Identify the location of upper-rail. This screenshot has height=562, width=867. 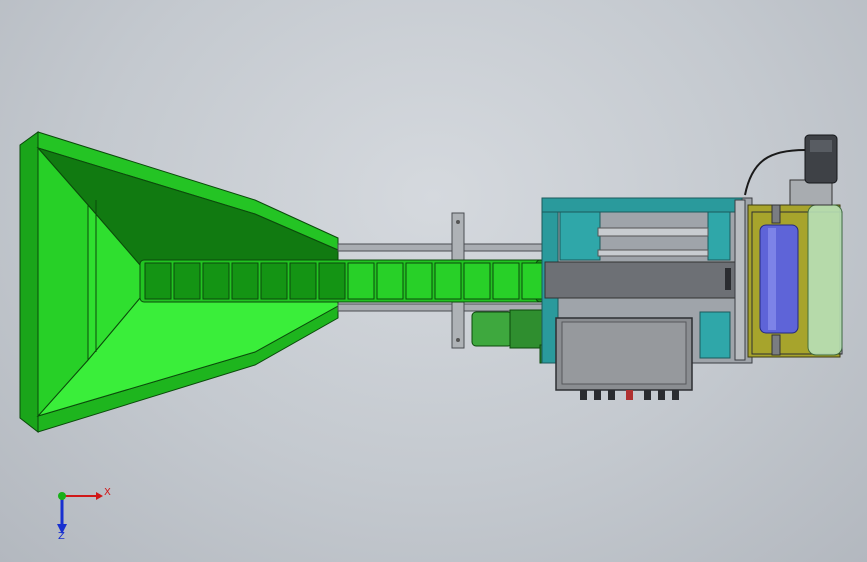
(443, 247).